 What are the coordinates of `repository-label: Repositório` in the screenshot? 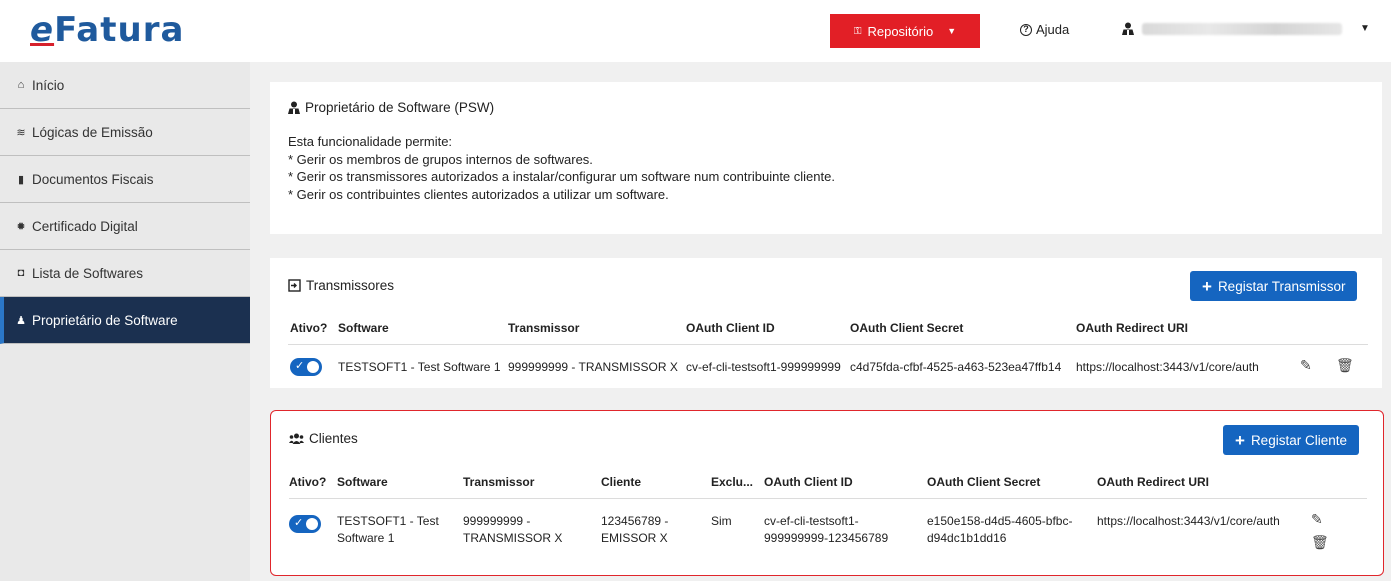 It's located at (900, 31).